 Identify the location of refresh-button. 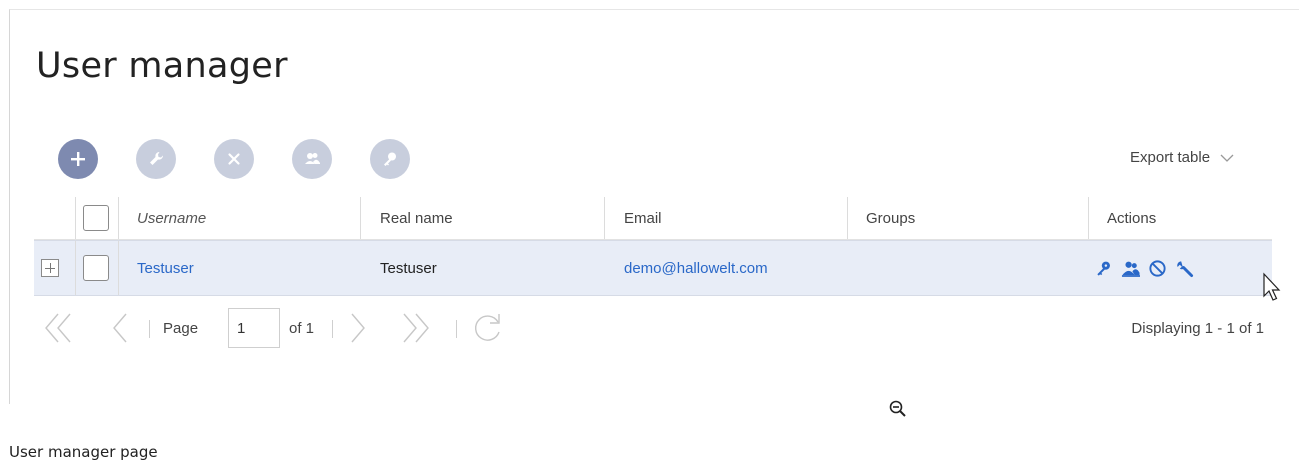
(488, 328).